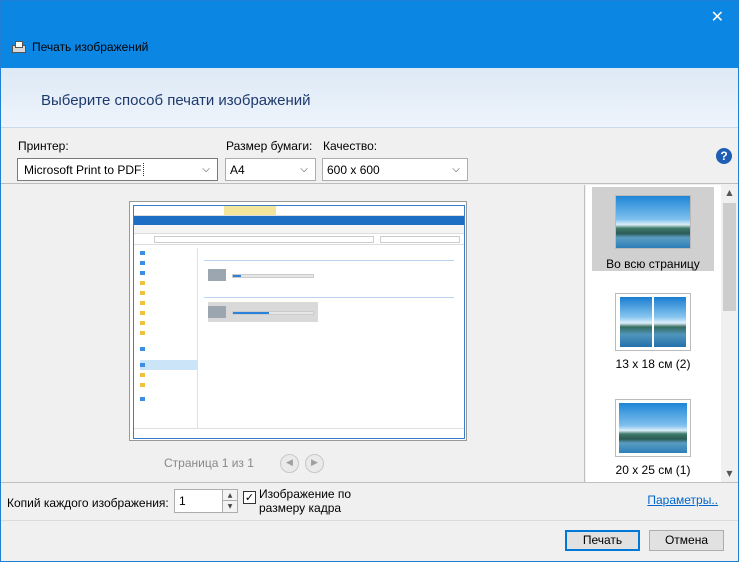  I want to click on help-icon: ?, so click(724, 156).